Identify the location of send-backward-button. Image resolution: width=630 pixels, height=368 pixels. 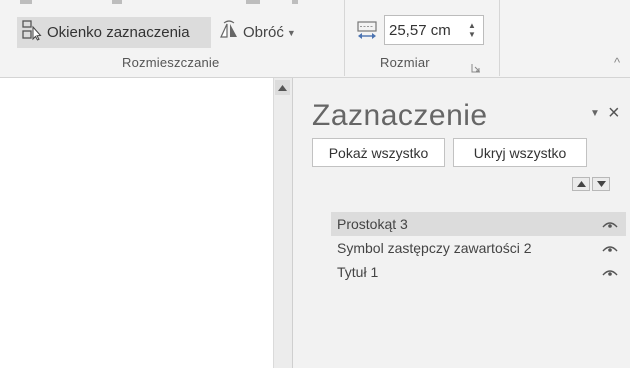
(601, 184).